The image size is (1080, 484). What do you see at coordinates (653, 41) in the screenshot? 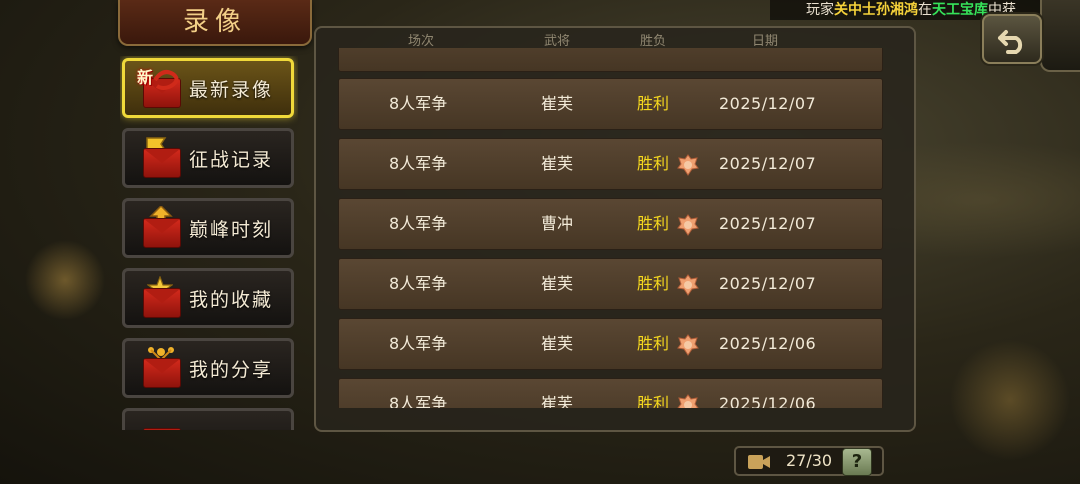
I see `header-result: 胜负` at bounding box center [653, 41].